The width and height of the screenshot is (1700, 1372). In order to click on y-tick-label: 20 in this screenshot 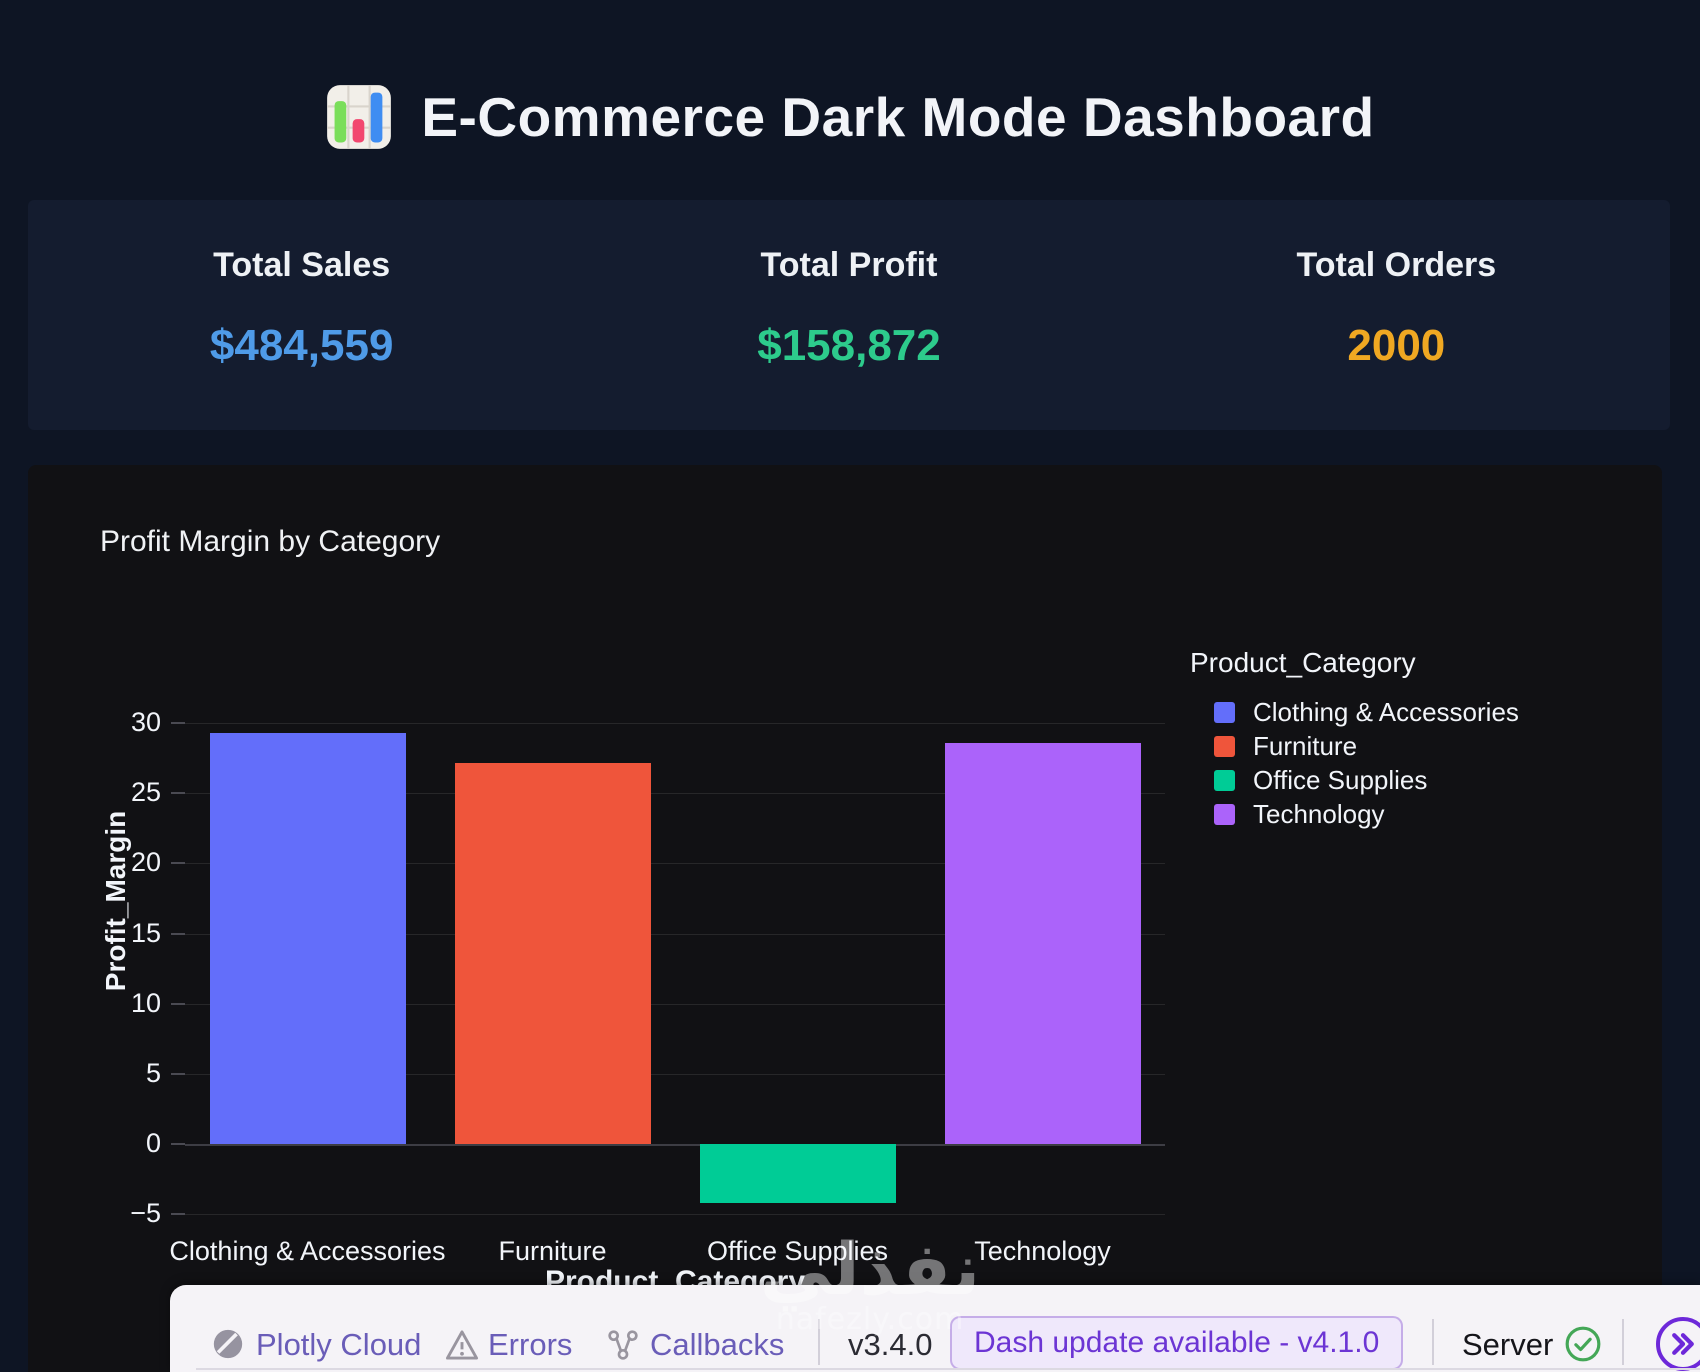, I will do `click(145, 862)`.